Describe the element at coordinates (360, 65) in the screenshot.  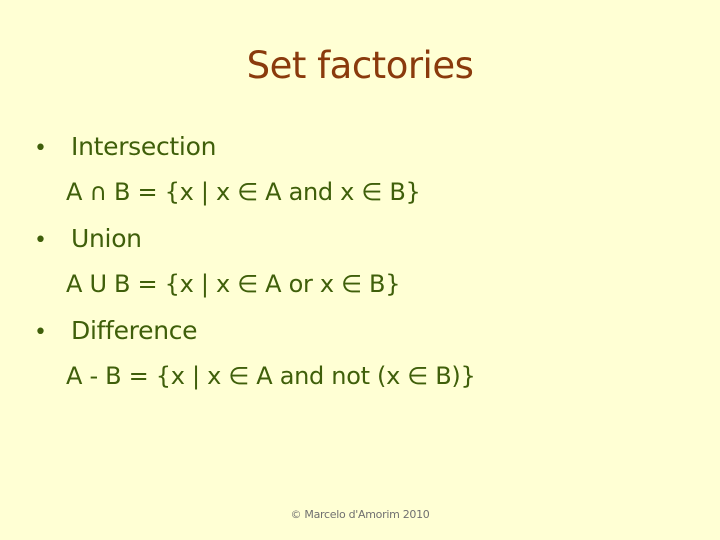
I see `slide-title: Set factories` at that location.